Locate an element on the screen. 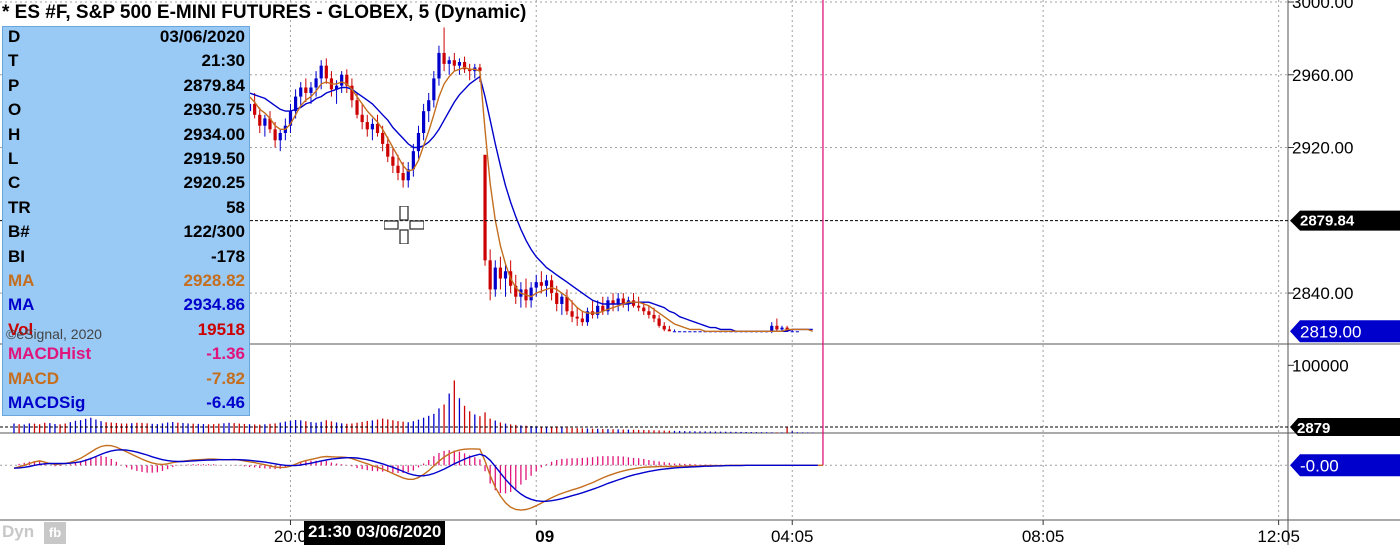 This screenshot has height=545, width=1400. data-window-row: MA 2934.86 is located at coordinates (126, 307).